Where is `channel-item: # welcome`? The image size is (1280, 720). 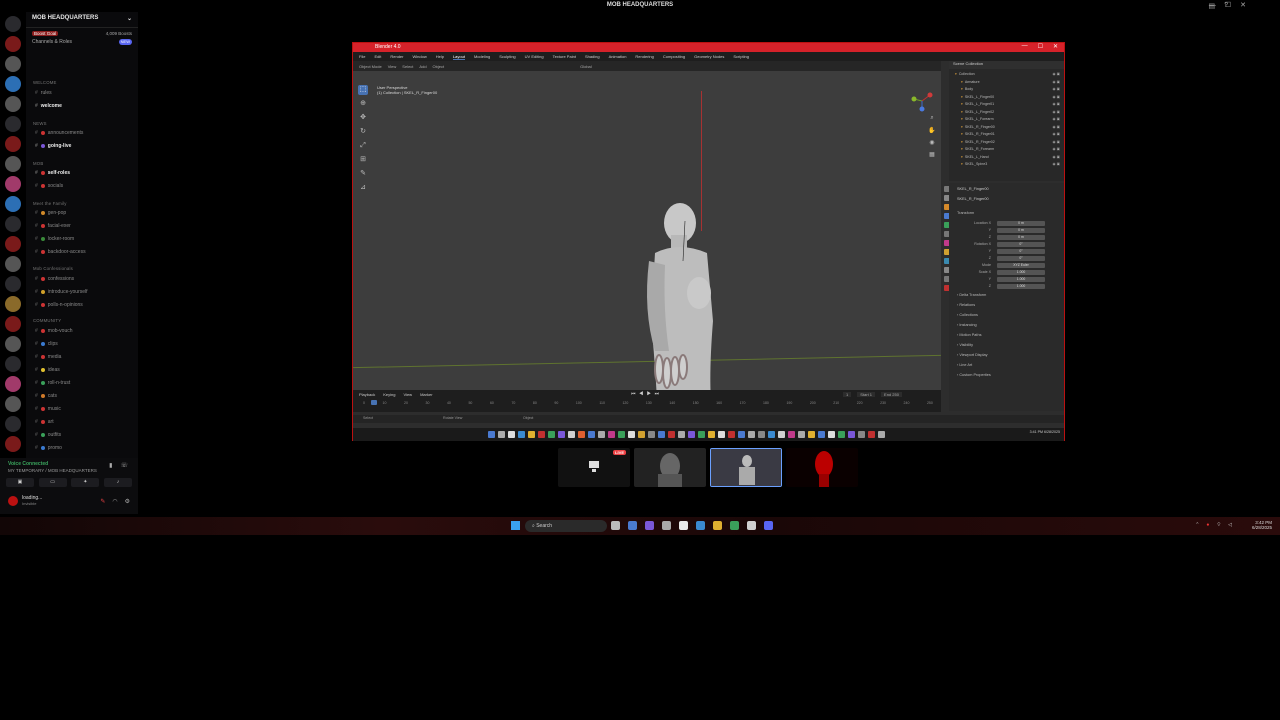 channel-item: # welcome is located at coordinates (48, 106).